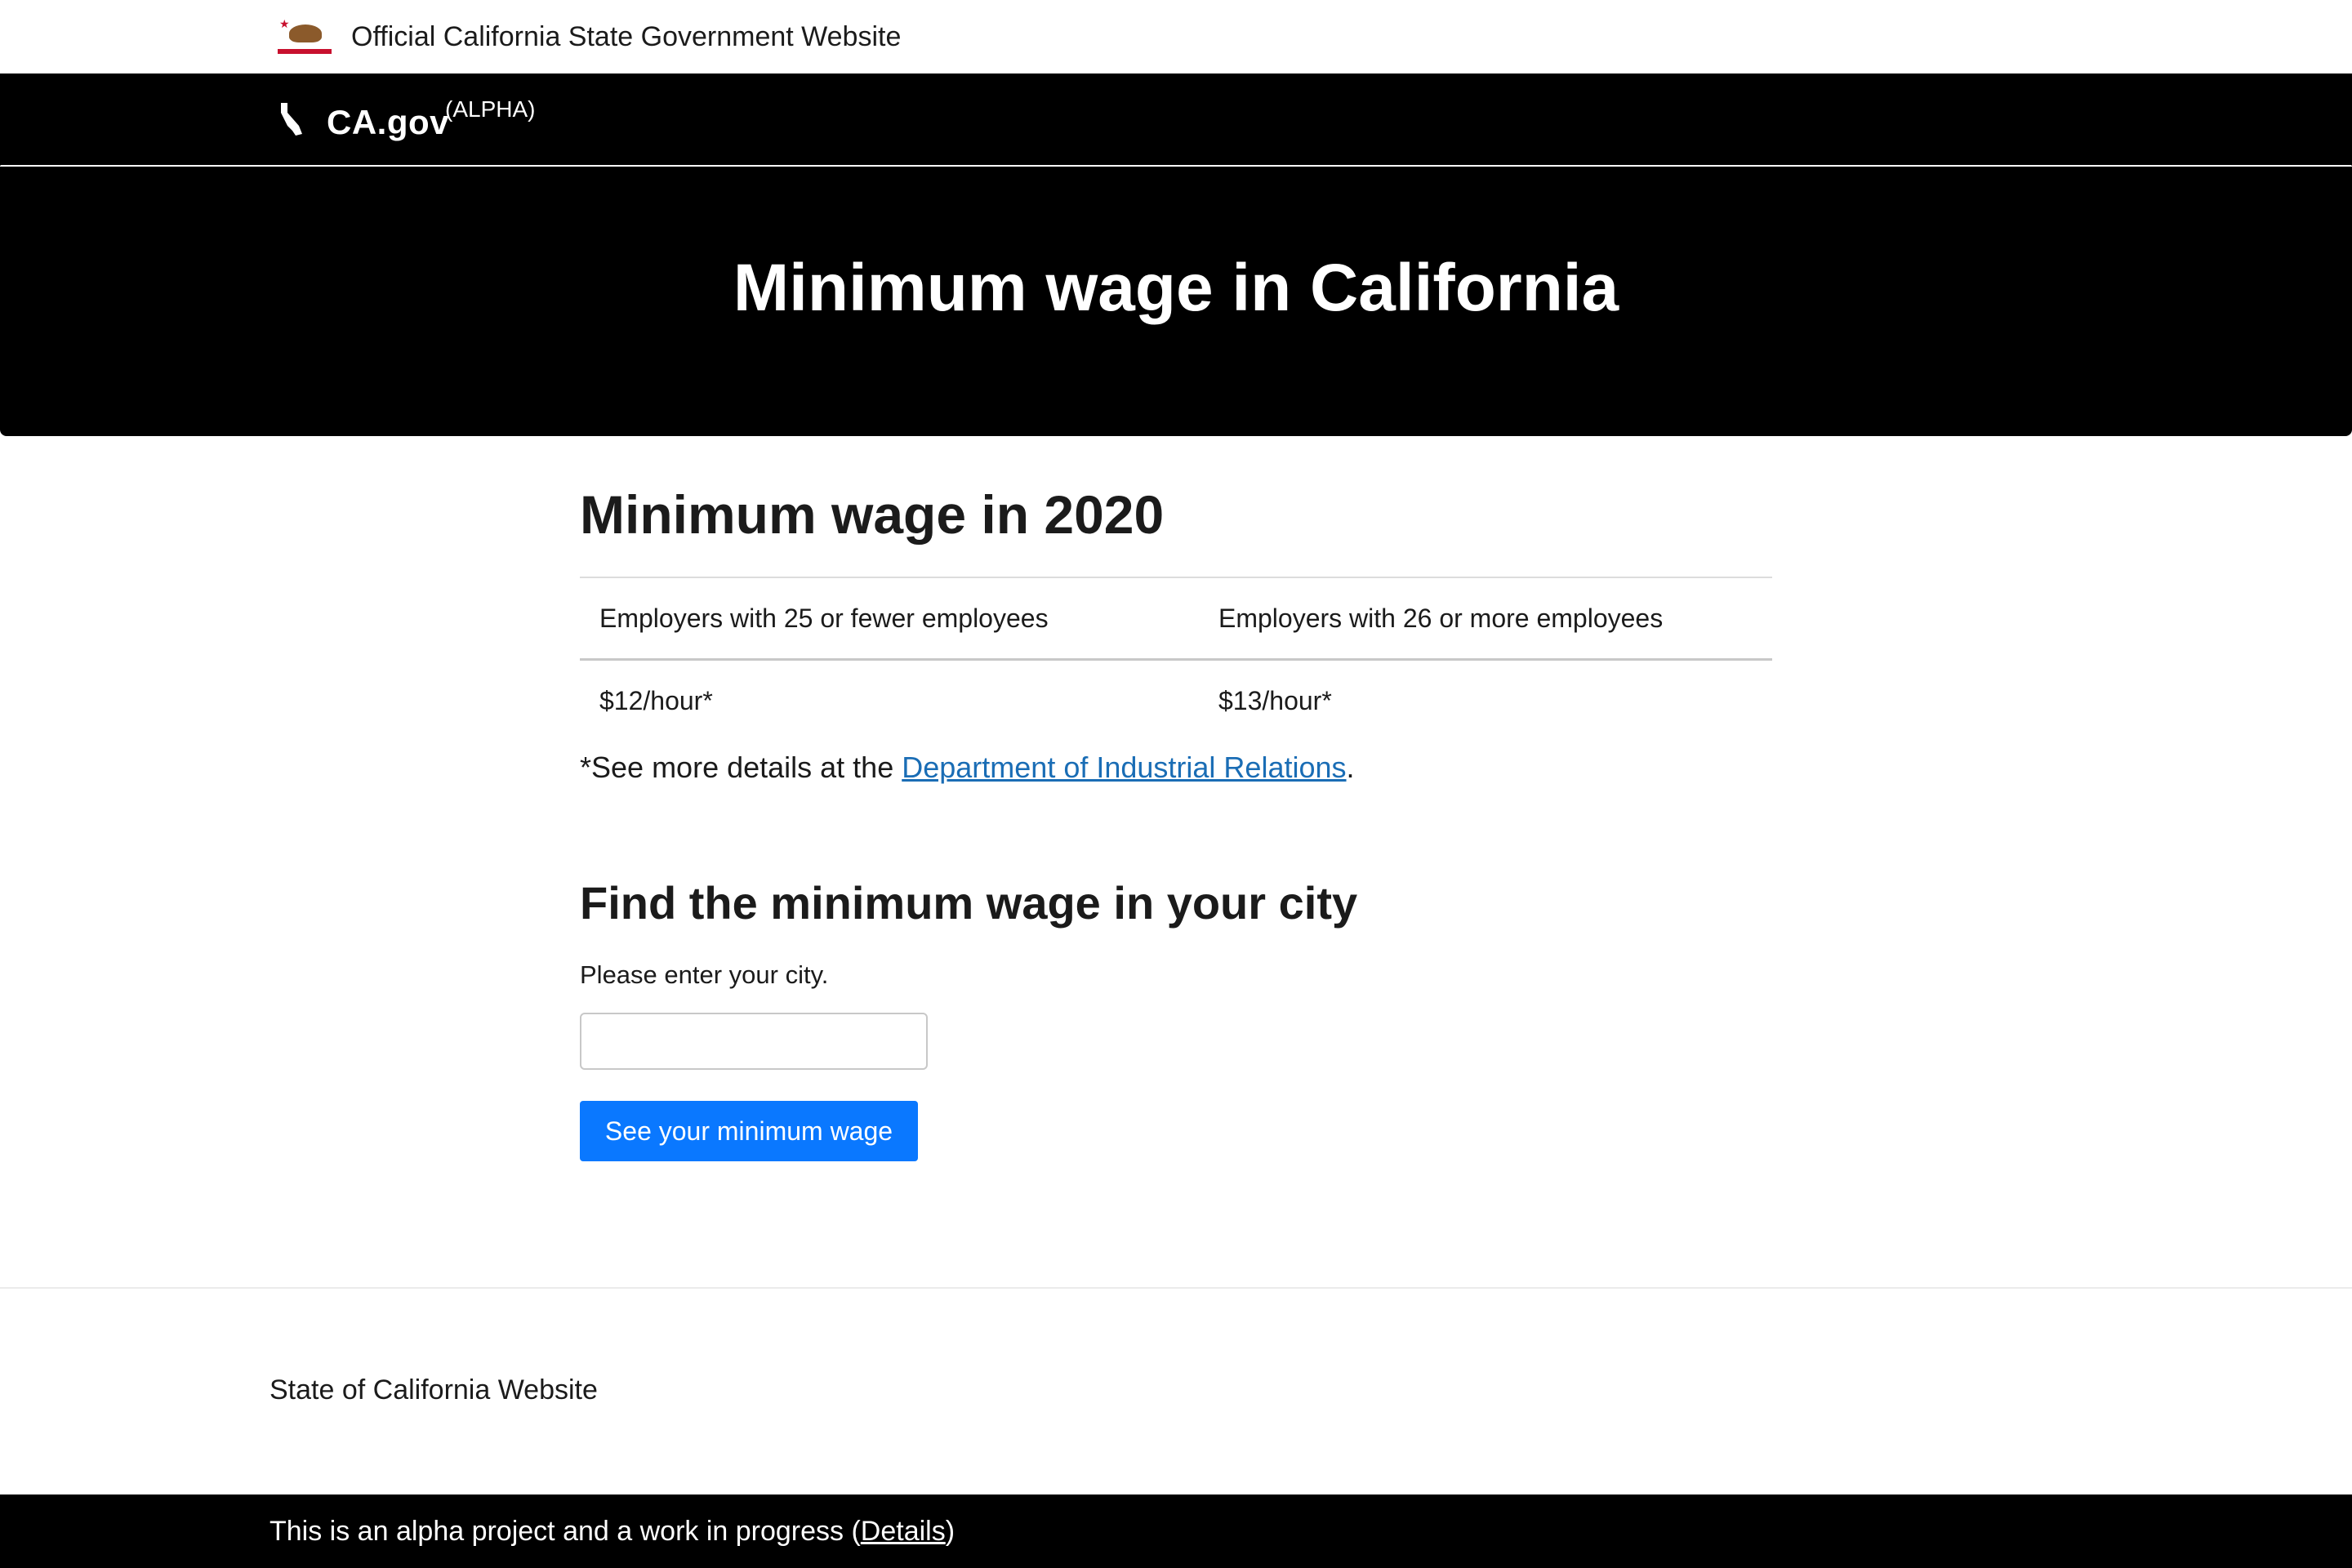 Image resolution: width=2352 pixels, height=1568 pixels. I want to click on details-note-suffix: ., so click(1350, 767).